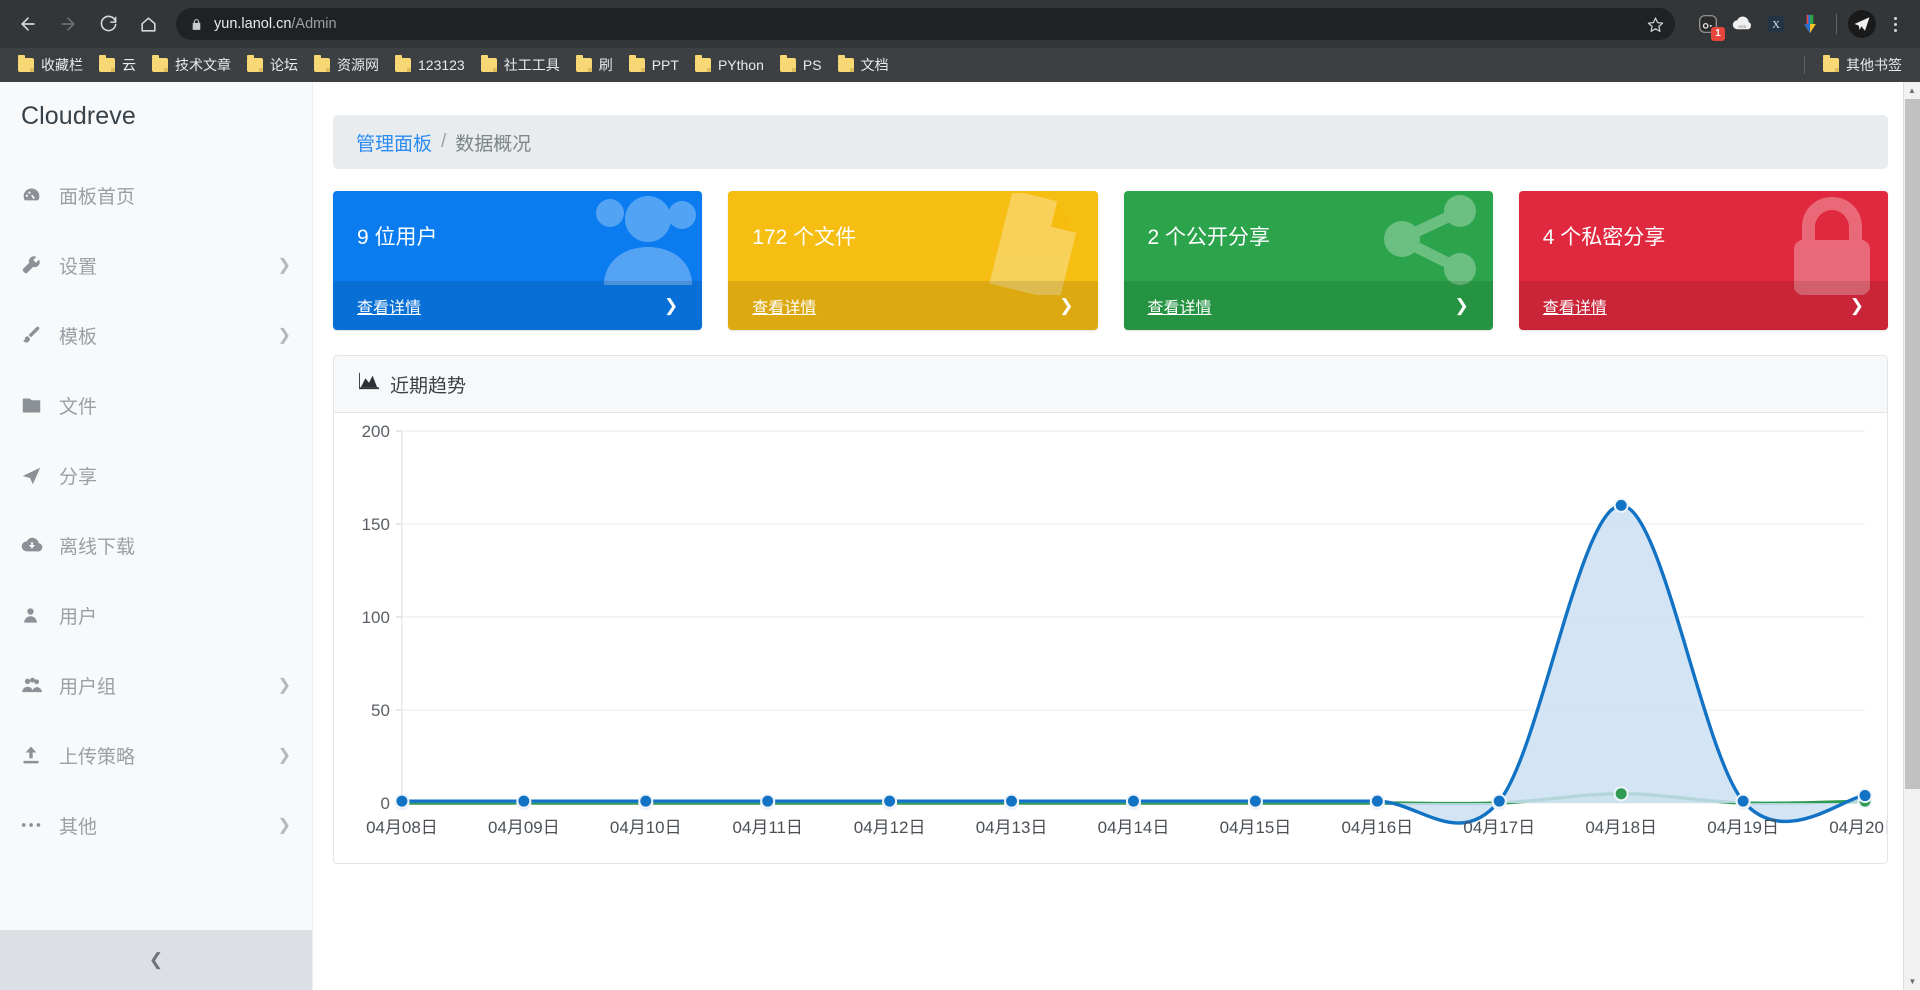 This screenshot has height=990, width=1920. Describe the element at coordinates (272, 65) in the screenshot. I see `bookmark-item: 论坛` at that location.